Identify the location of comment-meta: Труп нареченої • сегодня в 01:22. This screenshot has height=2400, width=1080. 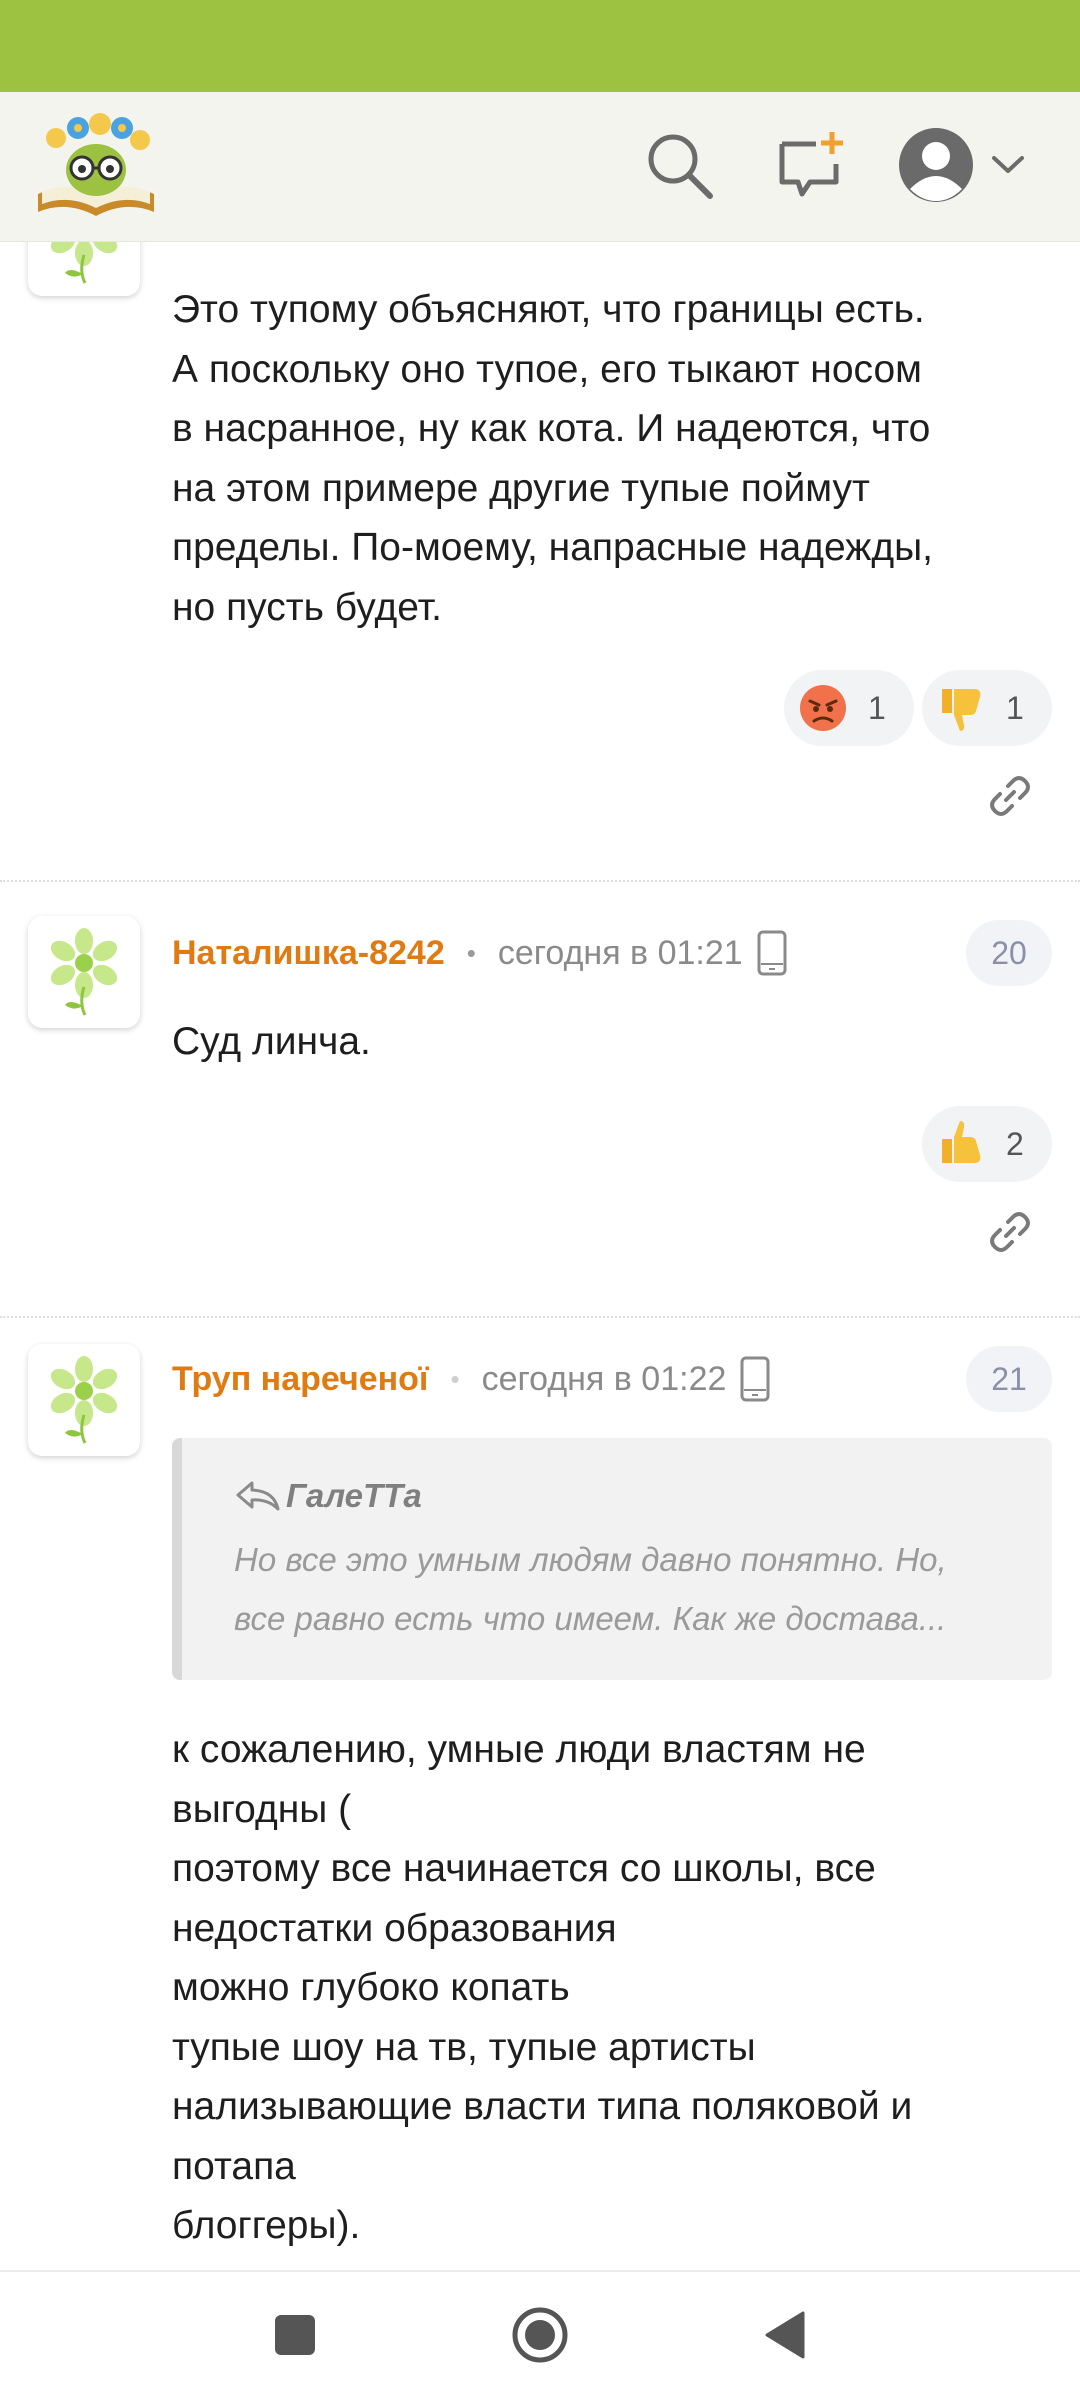
(471, 1379).